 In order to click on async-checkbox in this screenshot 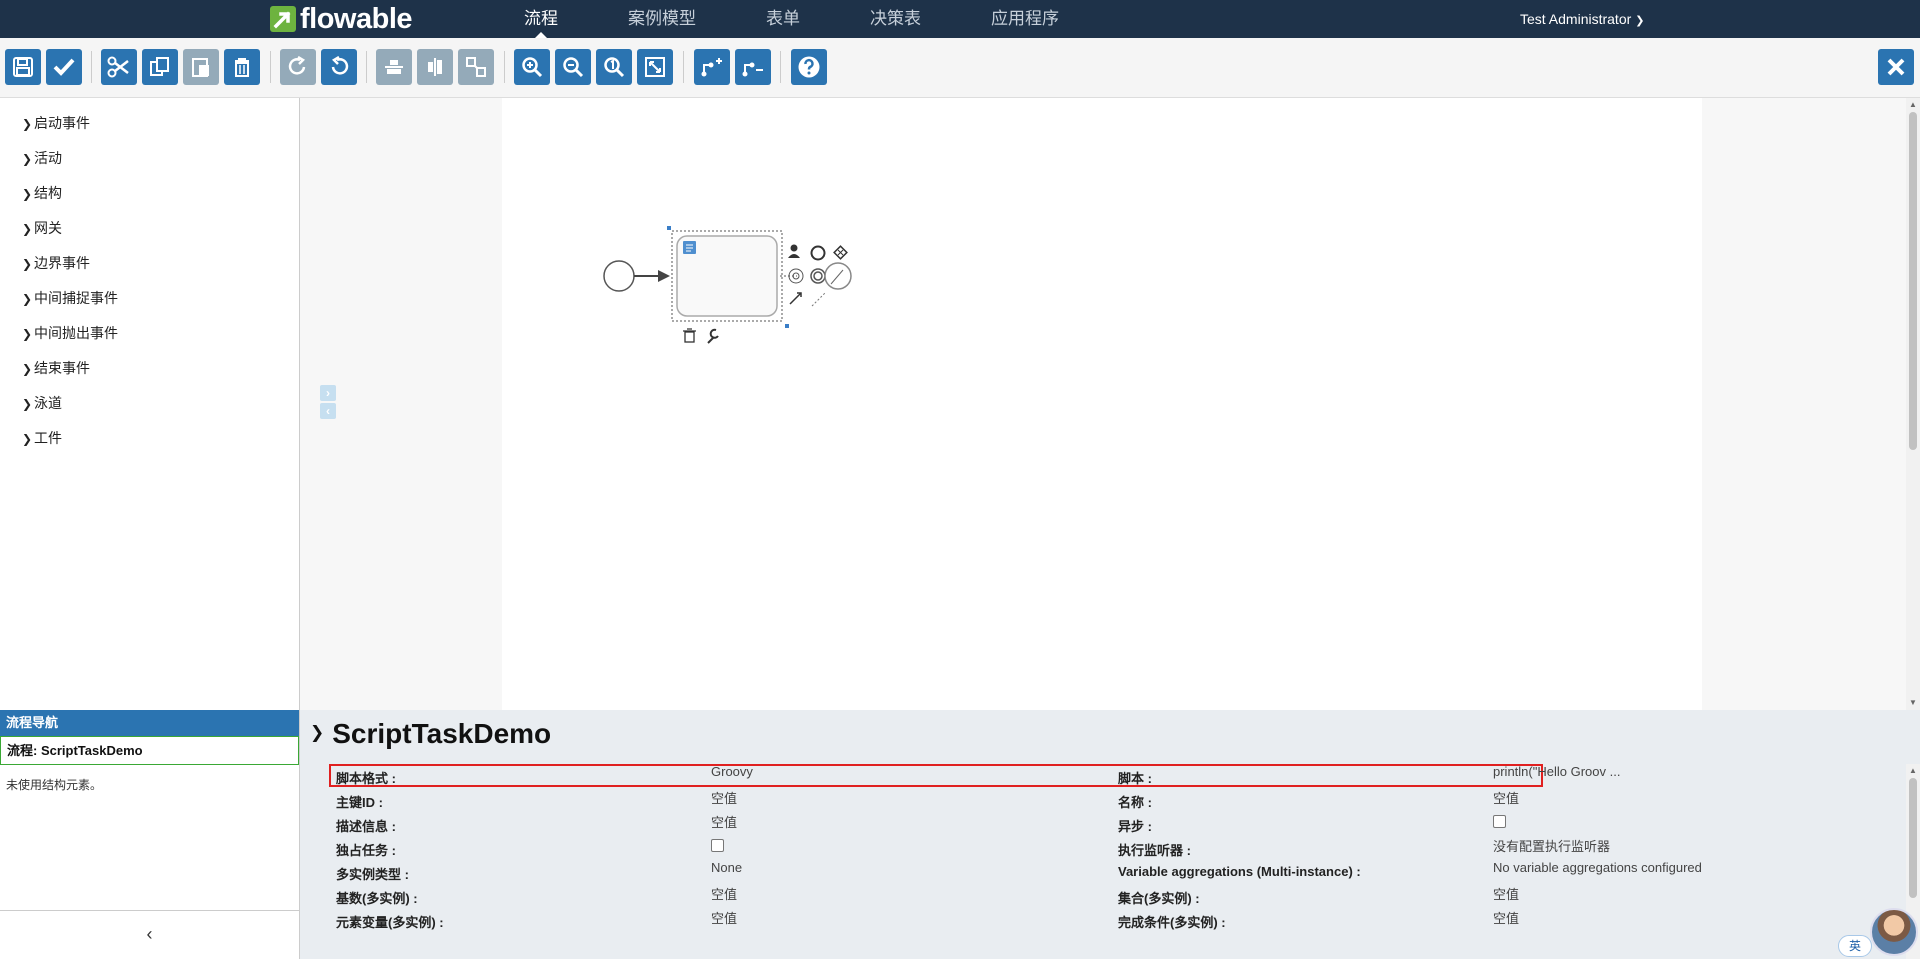, I will do `click(1499, 821)`.